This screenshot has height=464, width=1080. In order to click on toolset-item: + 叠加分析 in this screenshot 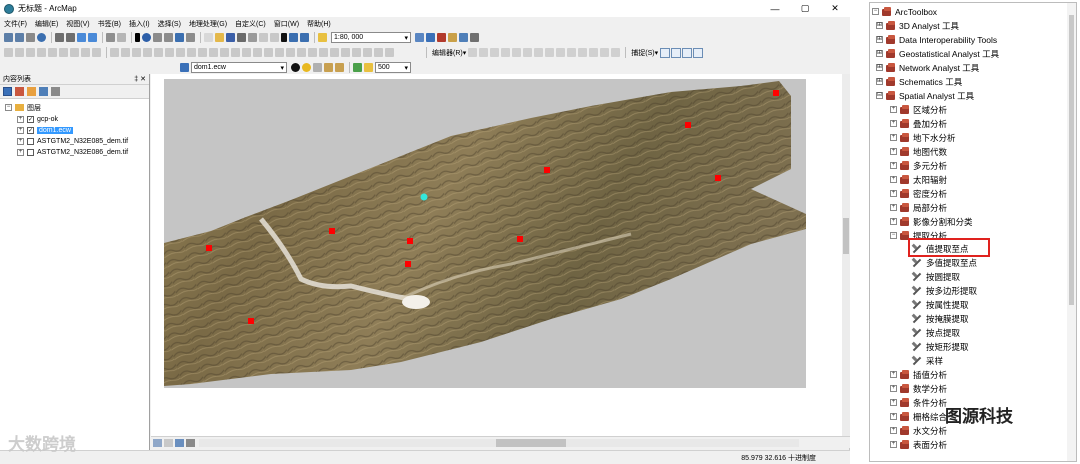, I will do `click(918, 123)`.